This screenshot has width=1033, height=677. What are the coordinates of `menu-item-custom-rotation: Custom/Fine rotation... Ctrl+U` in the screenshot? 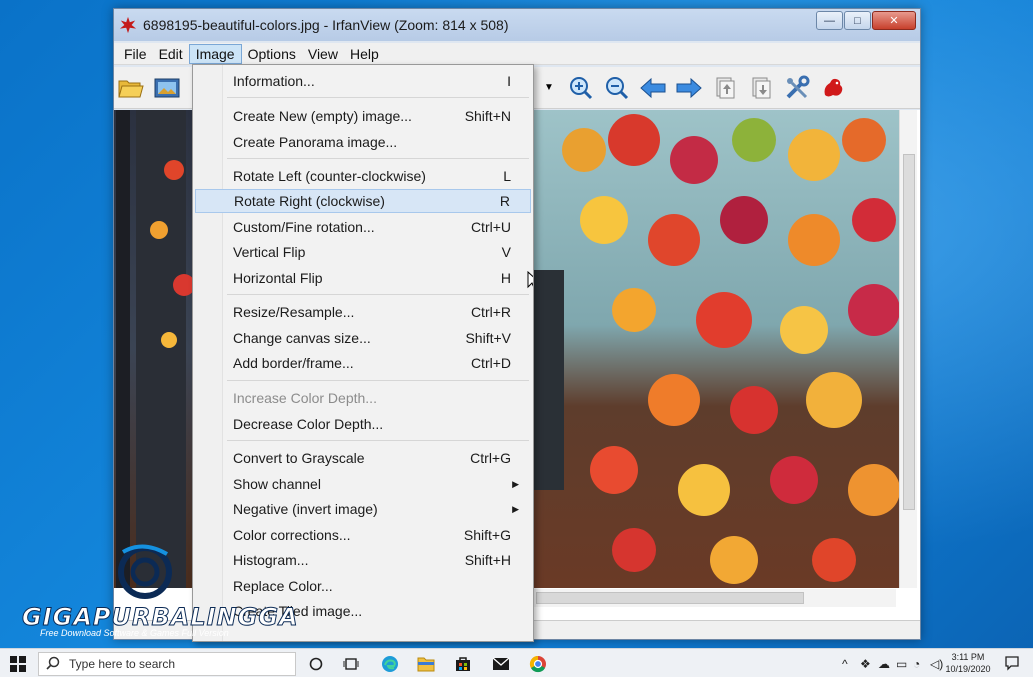 It's located at (363, 227).